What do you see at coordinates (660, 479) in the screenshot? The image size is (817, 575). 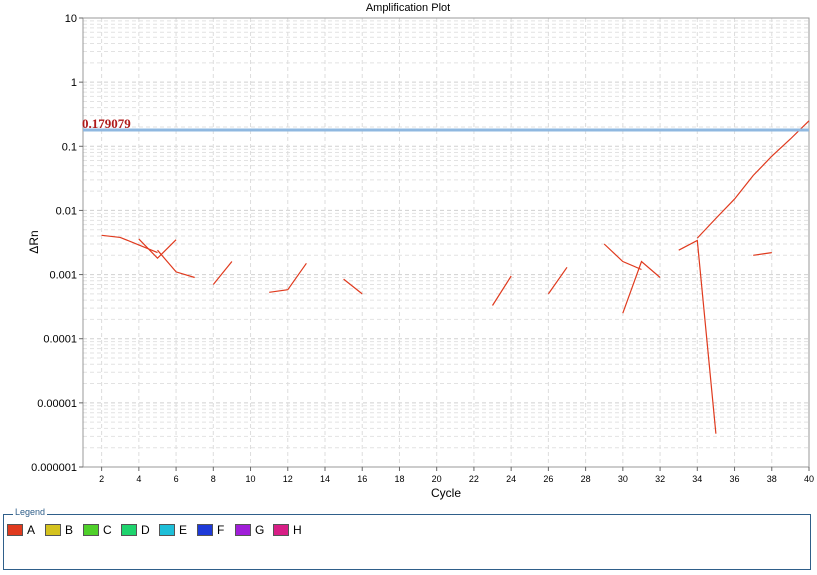 I see `x-tick-label: 32` at bounding box center [660, 479].